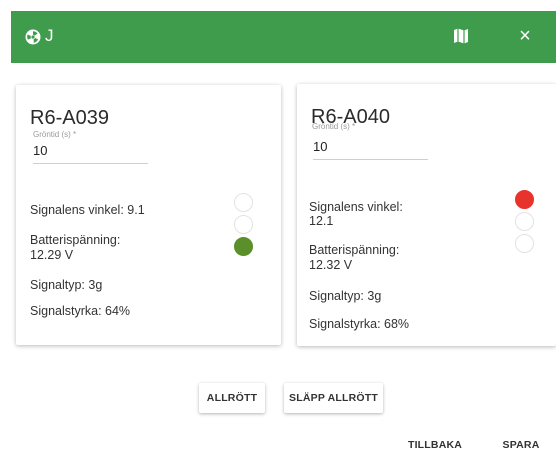 This screenshot has height=460, width=556. I want to click on close-button: ×, so click(525, 36).